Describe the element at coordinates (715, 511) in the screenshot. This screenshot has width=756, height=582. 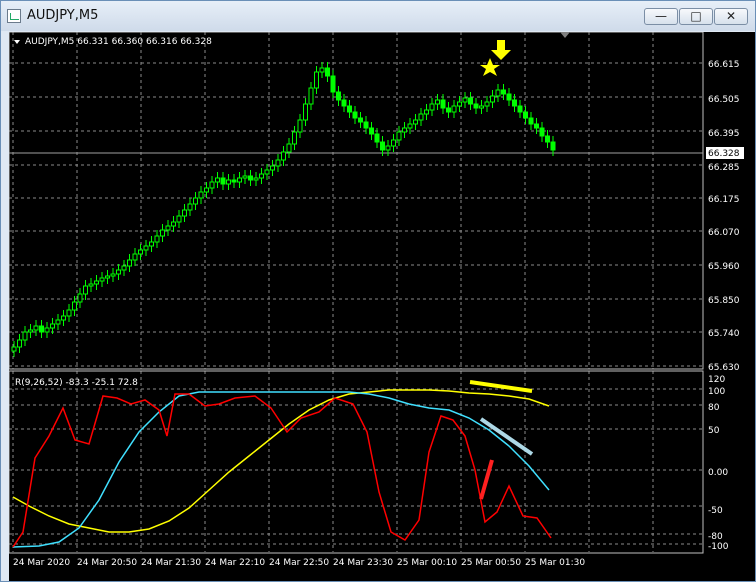
I see `osc-tick: -50` at that location.